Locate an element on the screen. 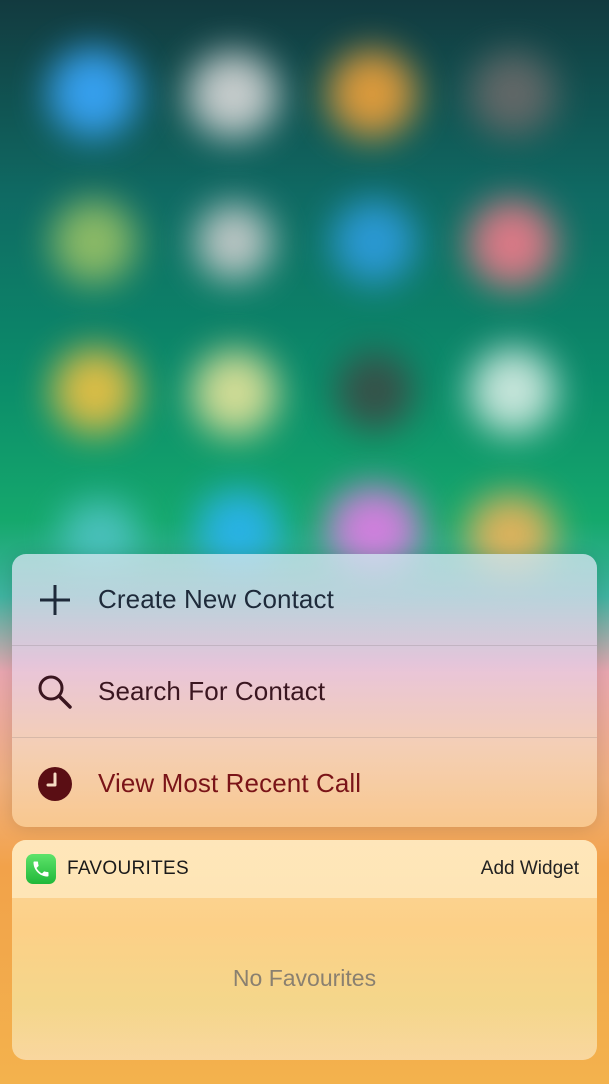  widget-header: FAVOURITES Add Widget is located at coordinates (304, 869).